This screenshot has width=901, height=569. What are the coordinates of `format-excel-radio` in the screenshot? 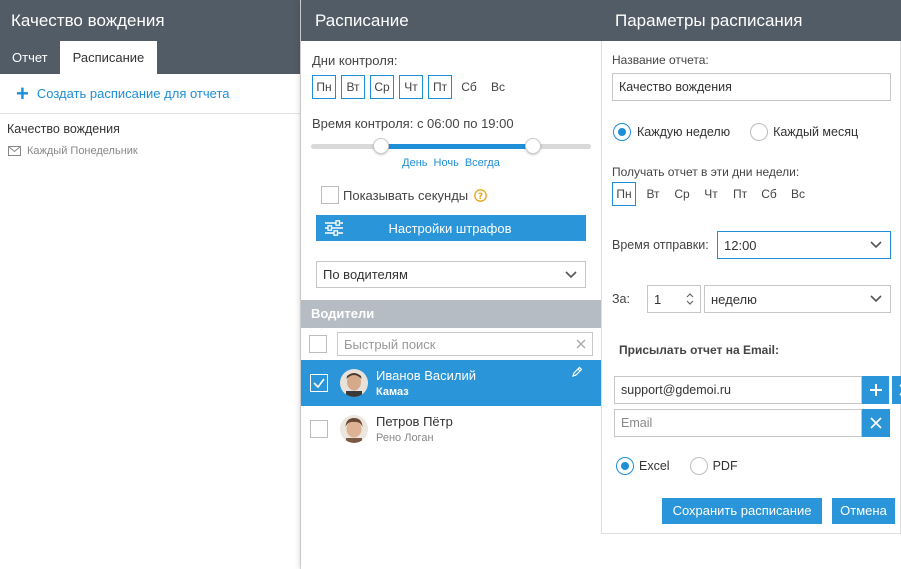 It's located at (625, 466).